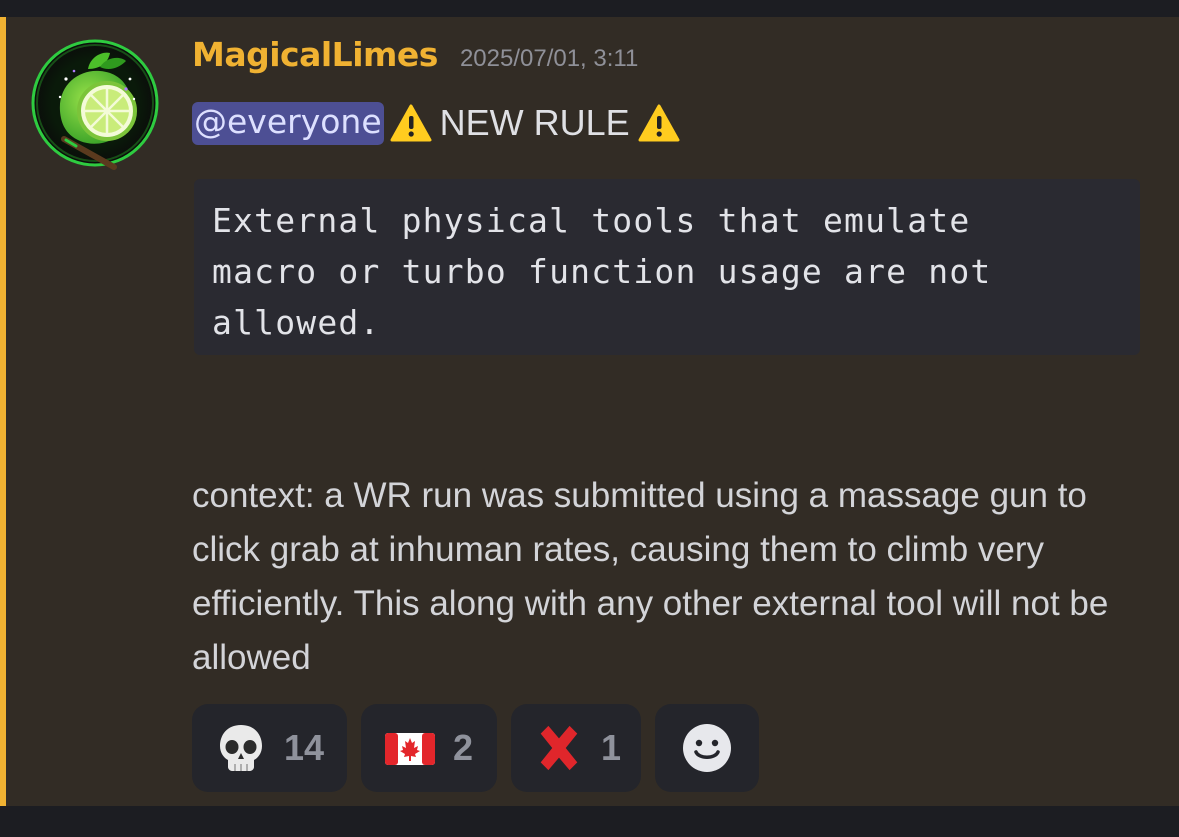 Image resolution: width=1179 pixels, height=837 pixels. I want to click on add-reaction-button, so click(707, 748).